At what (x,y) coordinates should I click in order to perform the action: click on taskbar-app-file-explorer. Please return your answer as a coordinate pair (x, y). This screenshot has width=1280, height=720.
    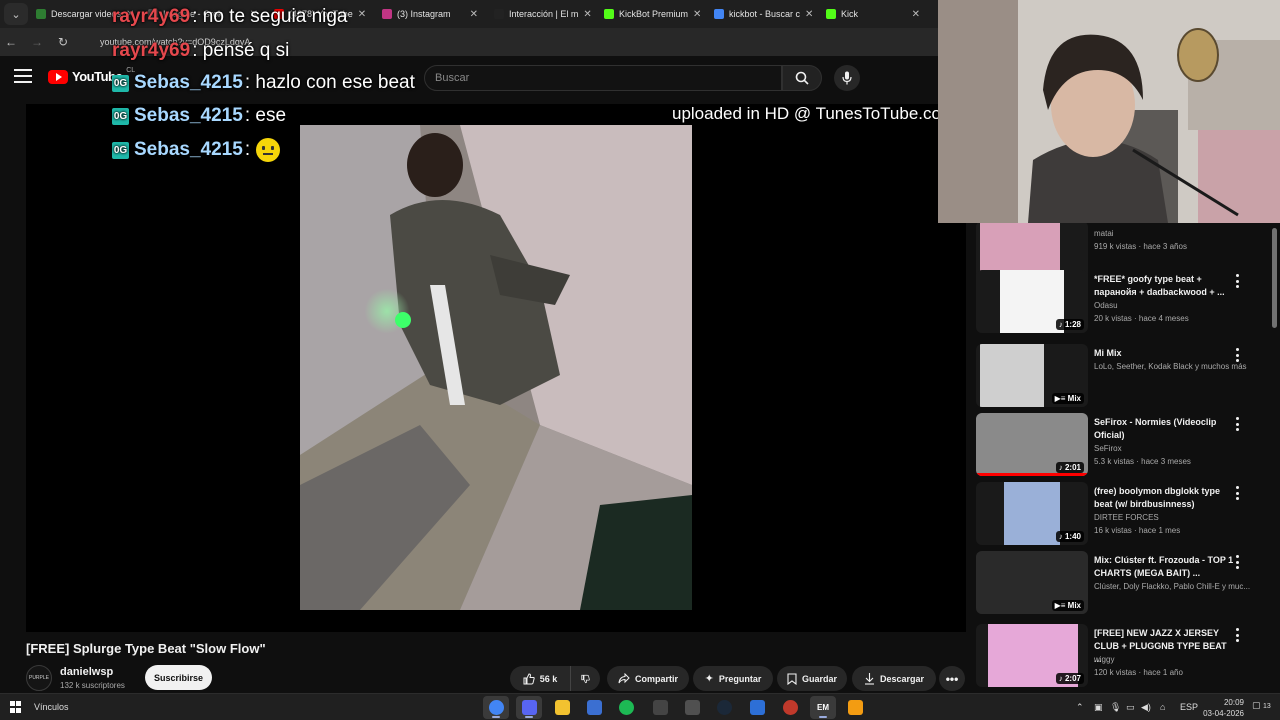
    Looking at the image, I should click on (562, 707).